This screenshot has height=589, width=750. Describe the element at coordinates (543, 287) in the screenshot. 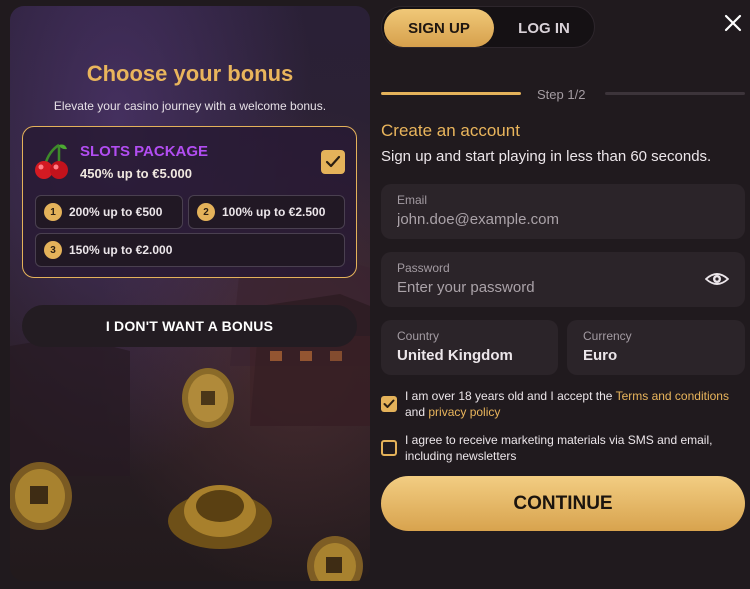

I see `password-input` at that location.